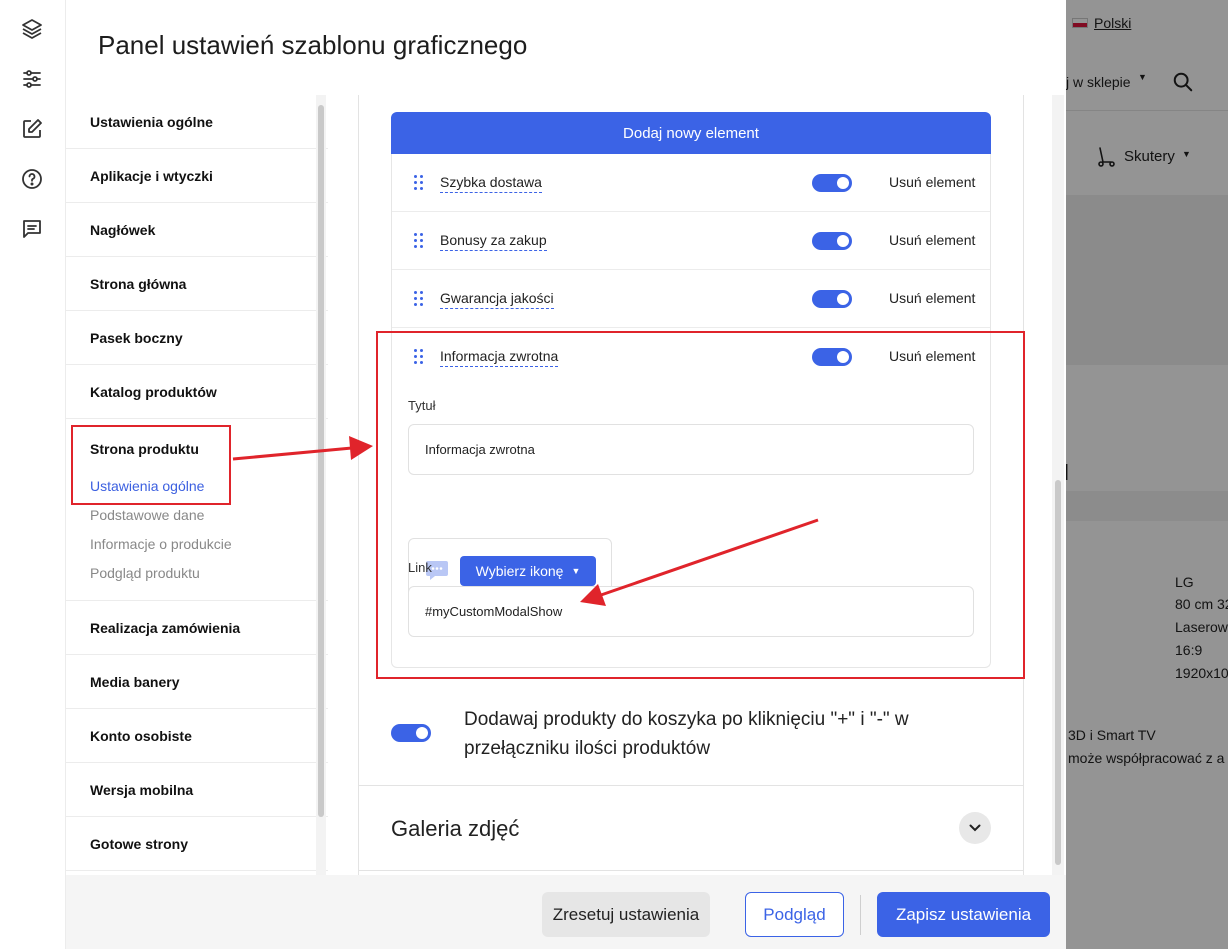  Describe the element at coordinates (197, 844) in the screenshot. I see `sidebar-item-ready-pages: Gotowe strony` at that location.